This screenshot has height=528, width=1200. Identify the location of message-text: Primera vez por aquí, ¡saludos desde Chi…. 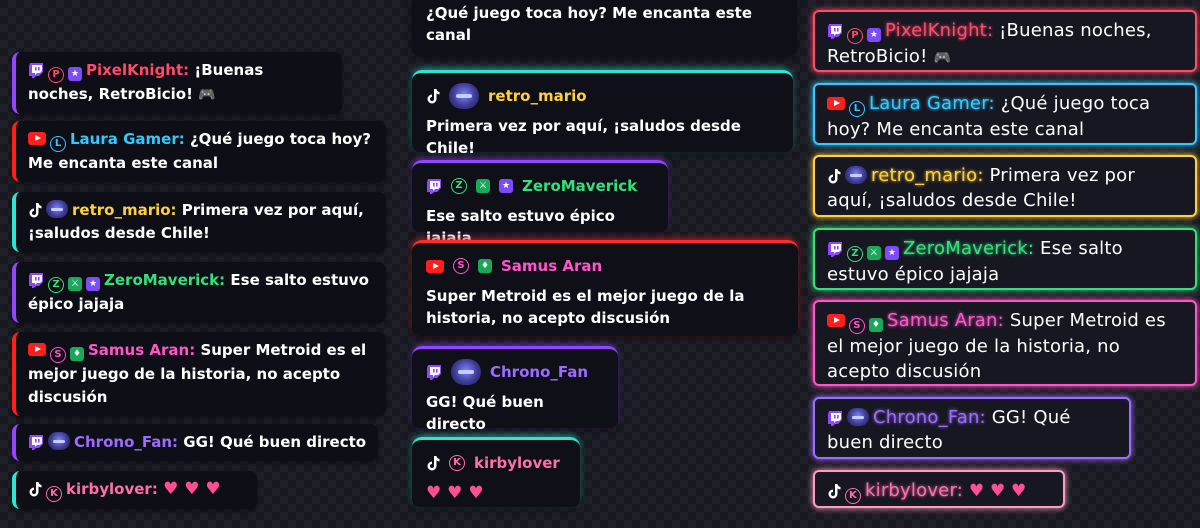
(583, 137).